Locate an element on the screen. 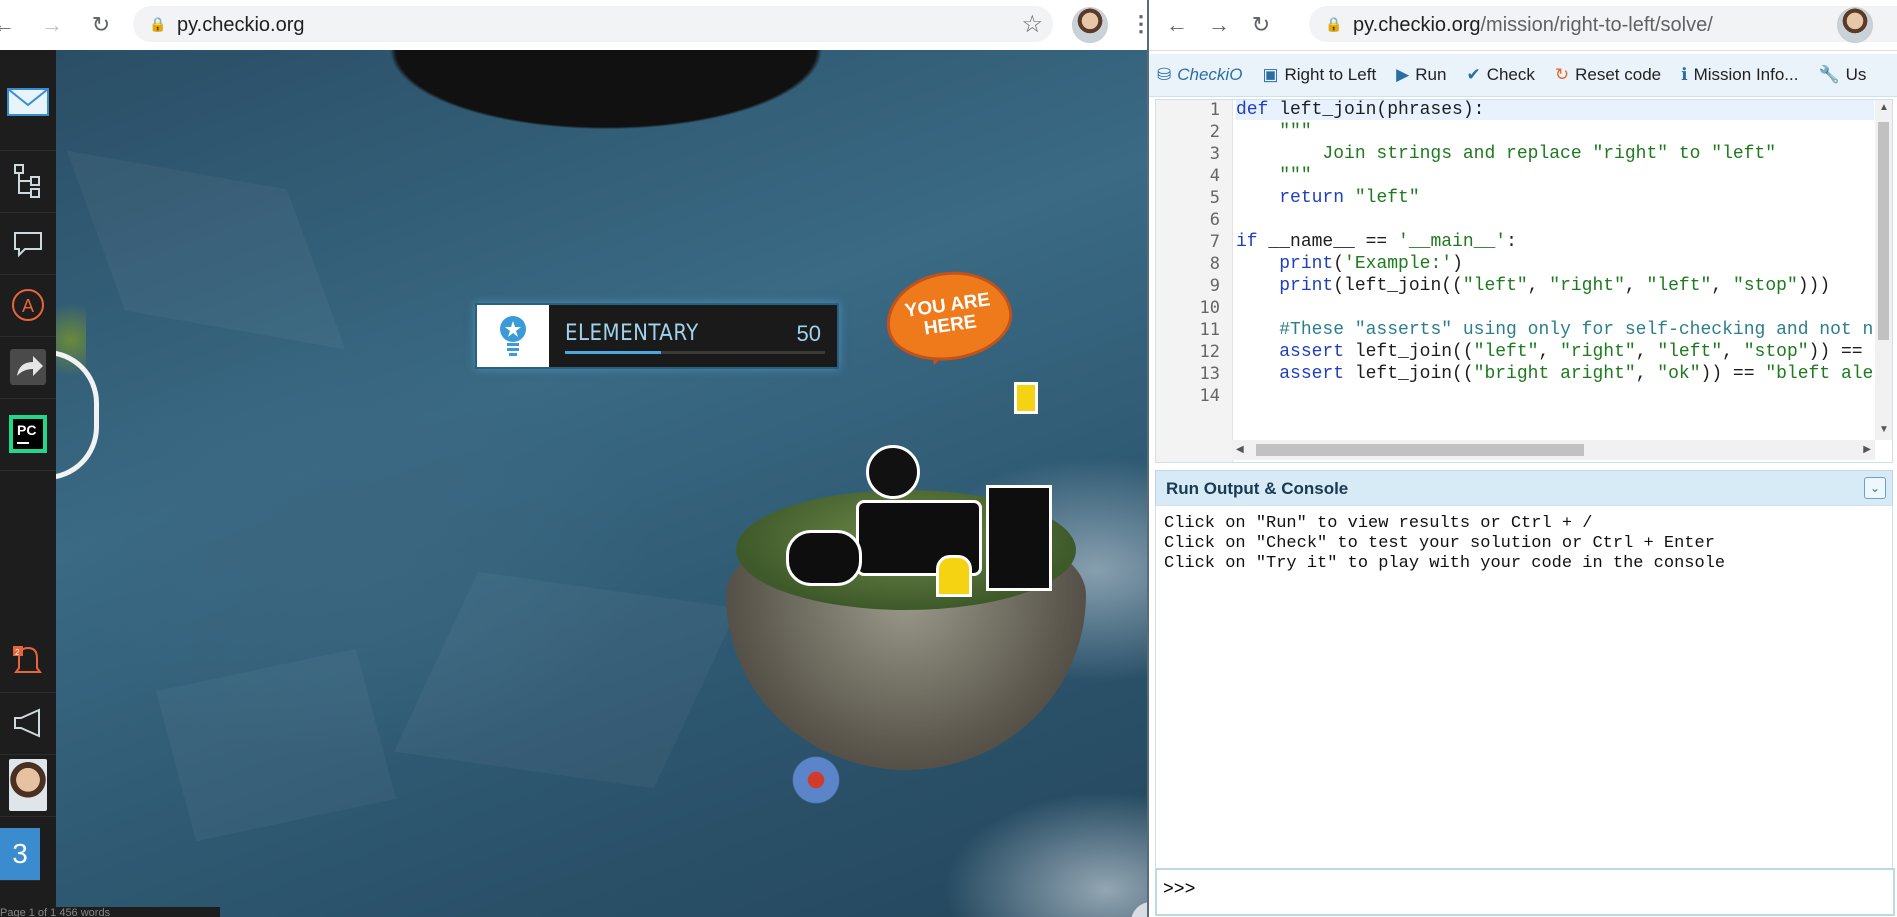  collapse-chevron-icon: ⌄ is located at coordinates (1875, 488).